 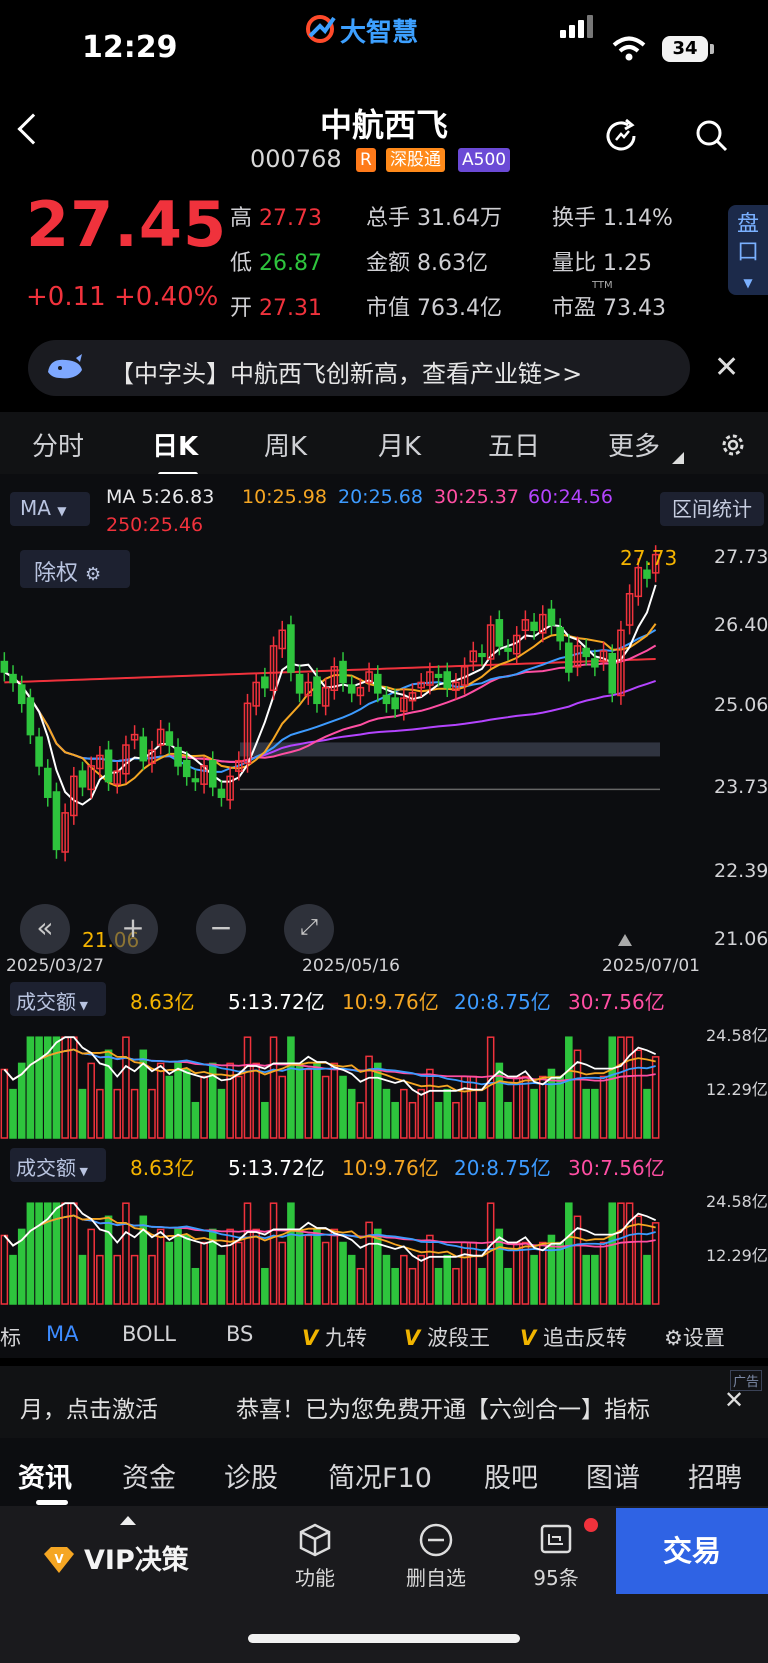 I want to click on vol-today: 8.63亿, so click(x=162, y=1168).